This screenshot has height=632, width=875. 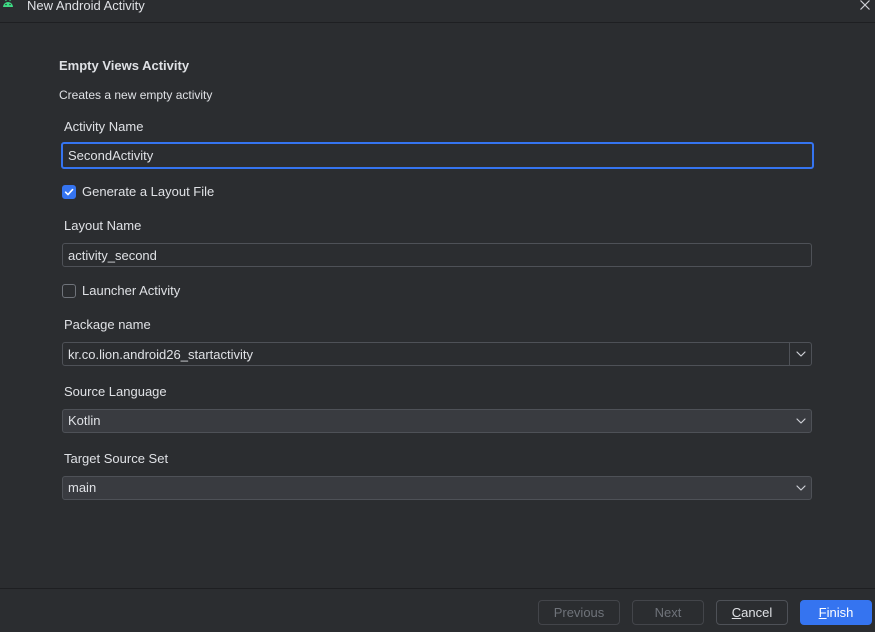 I want to click on template-description: Creates a new empty activity, so click(x=136, y=95).